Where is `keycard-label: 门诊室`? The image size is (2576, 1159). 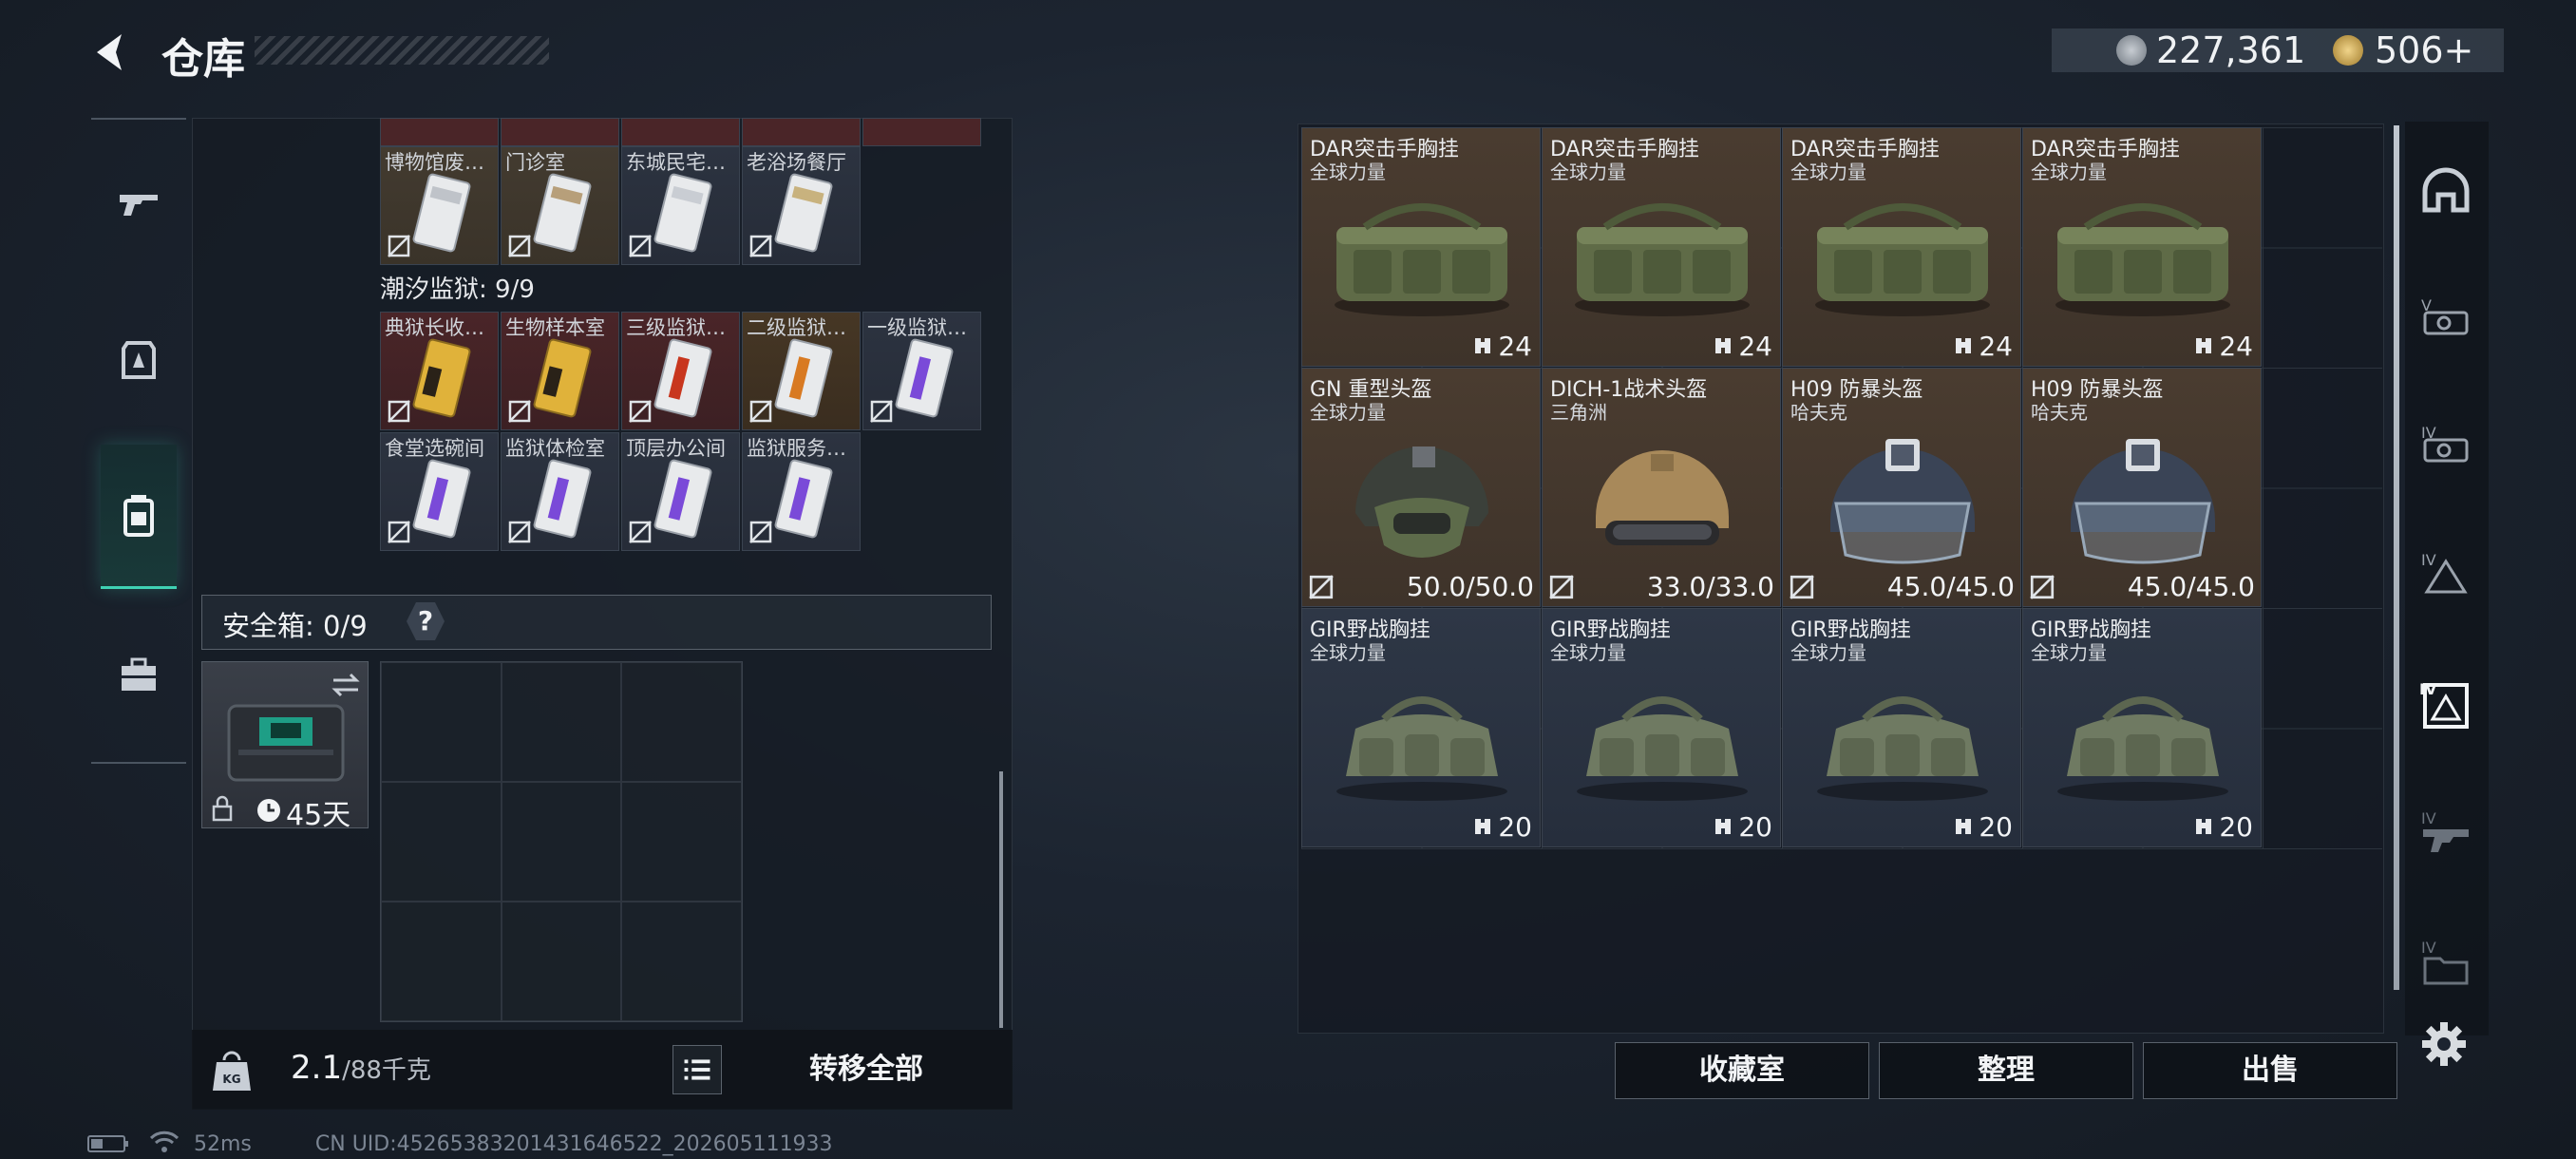
keycard-label: 门诊室 is located at coordinates (535, 162).